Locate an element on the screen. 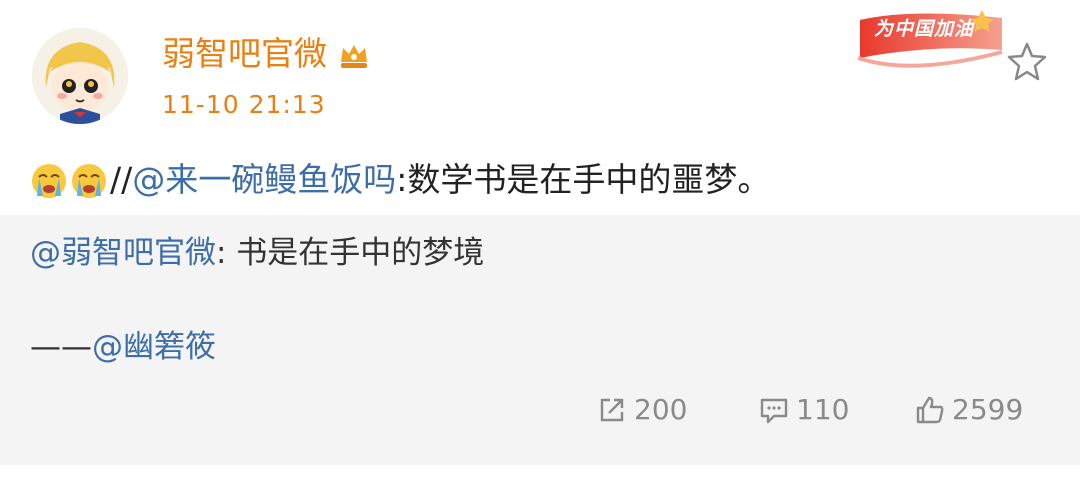 The image size is (1080, 487). action-bar: 200 110 2599 is located at coordinates (540, 415).